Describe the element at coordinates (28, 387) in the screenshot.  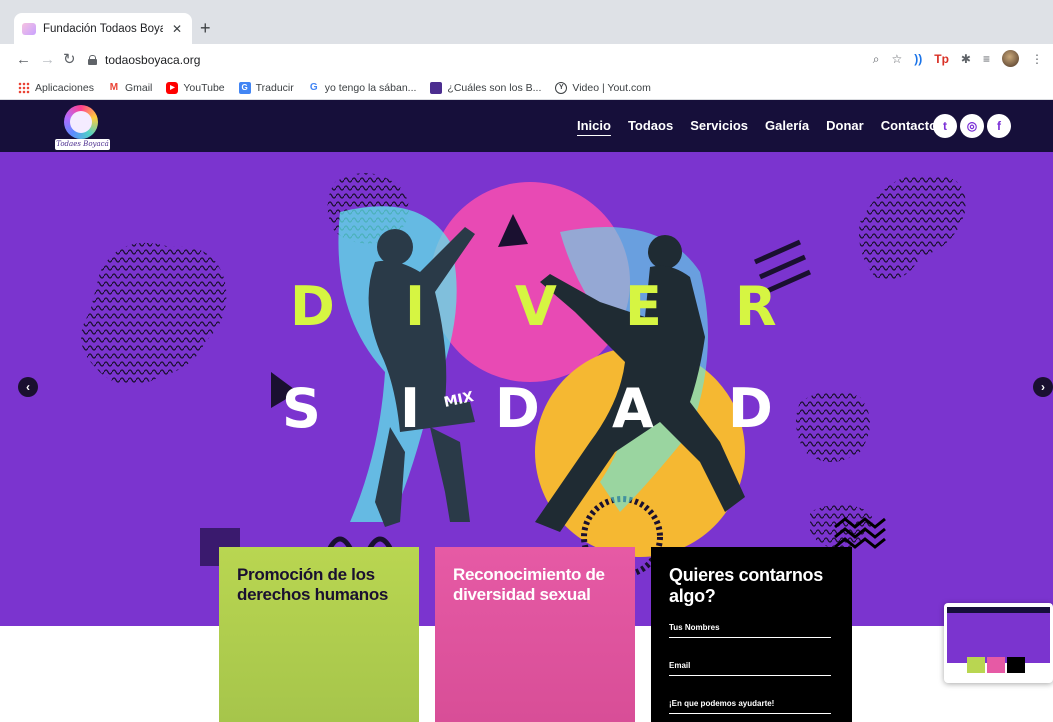
I see `slider-prev-icon: ‹` at that location.